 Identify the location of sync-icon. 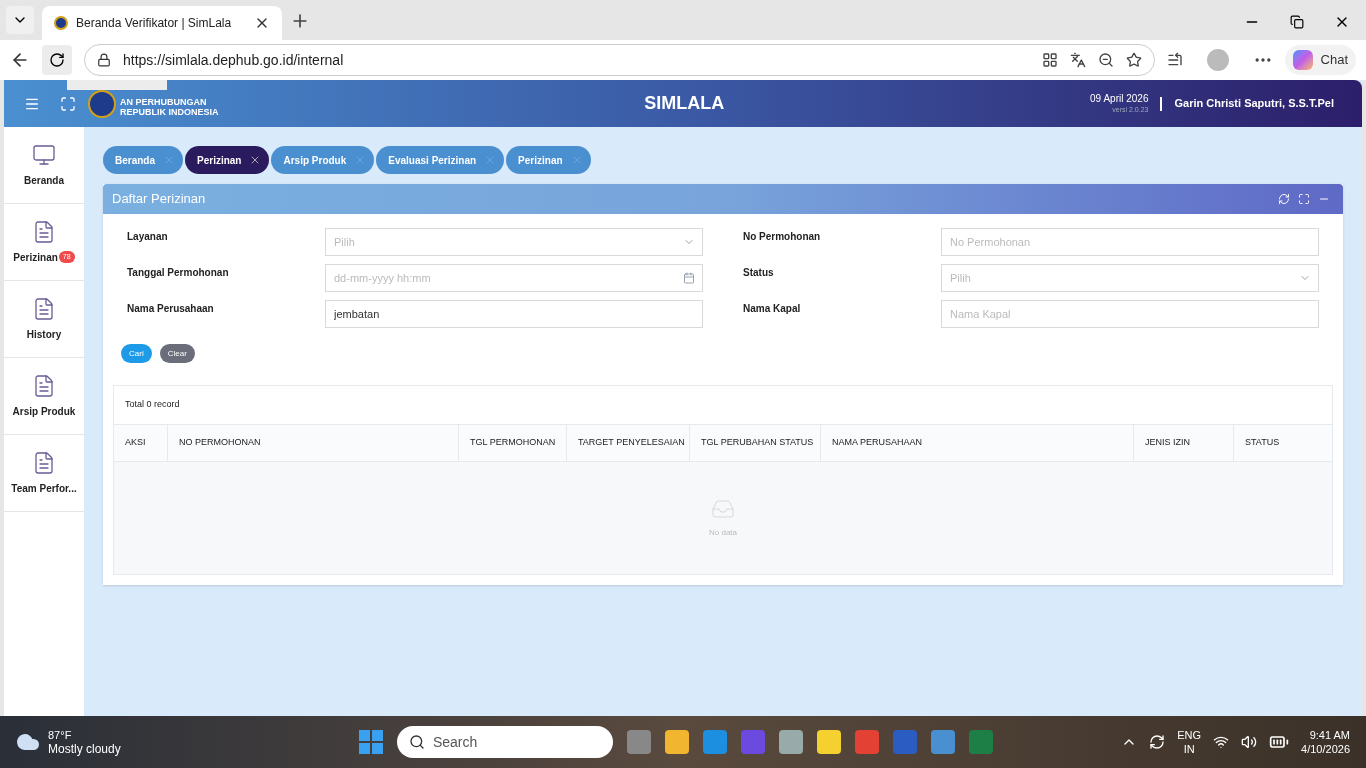
(1157, 742).